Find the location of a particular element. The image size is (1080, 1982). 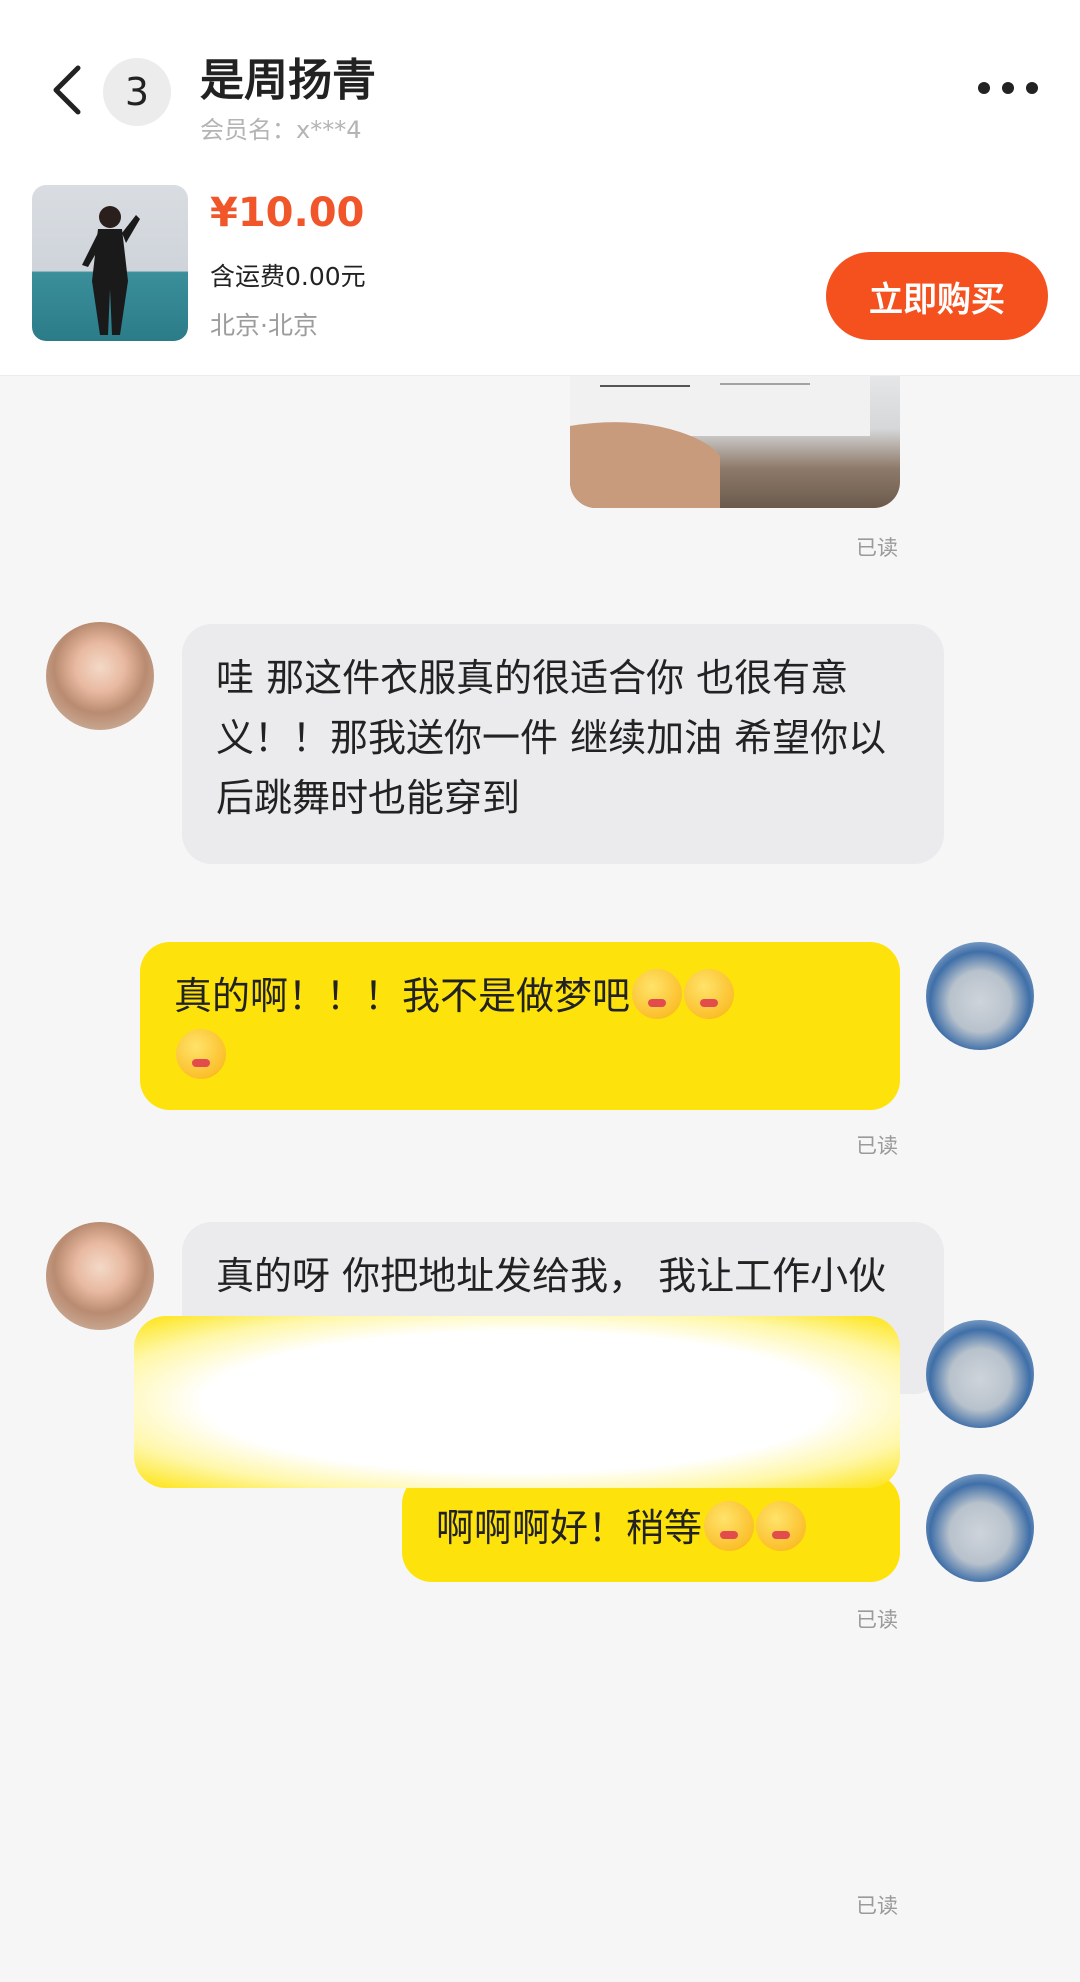

outgoing-message-redacted is located at coordinates (517, 1402).